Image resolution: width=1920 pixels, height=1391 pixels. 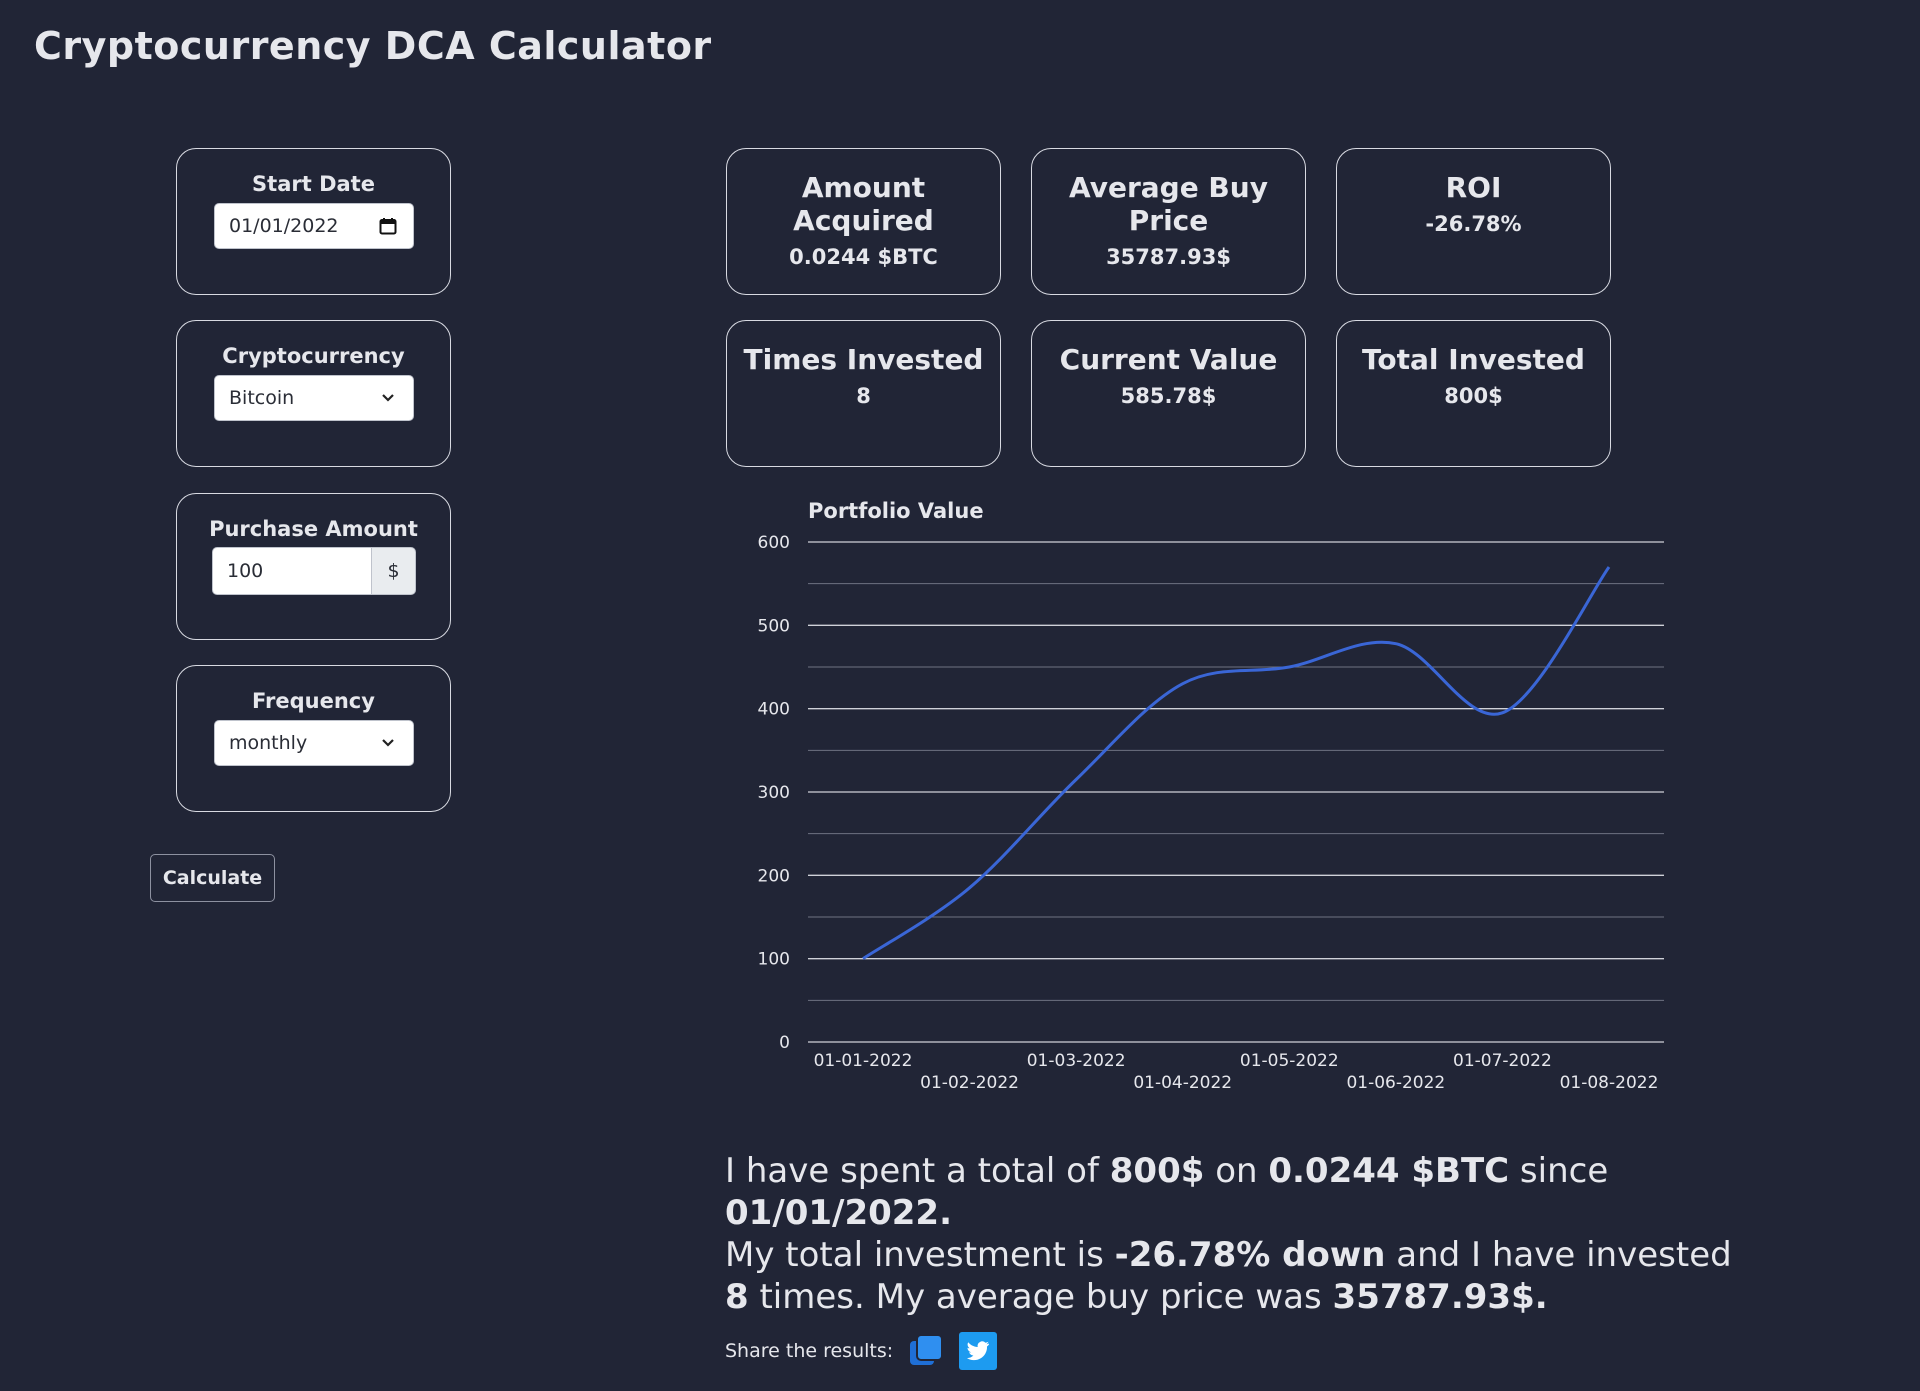 I want to click on stat-label: Total Invested, so click(x=1473, y=359).